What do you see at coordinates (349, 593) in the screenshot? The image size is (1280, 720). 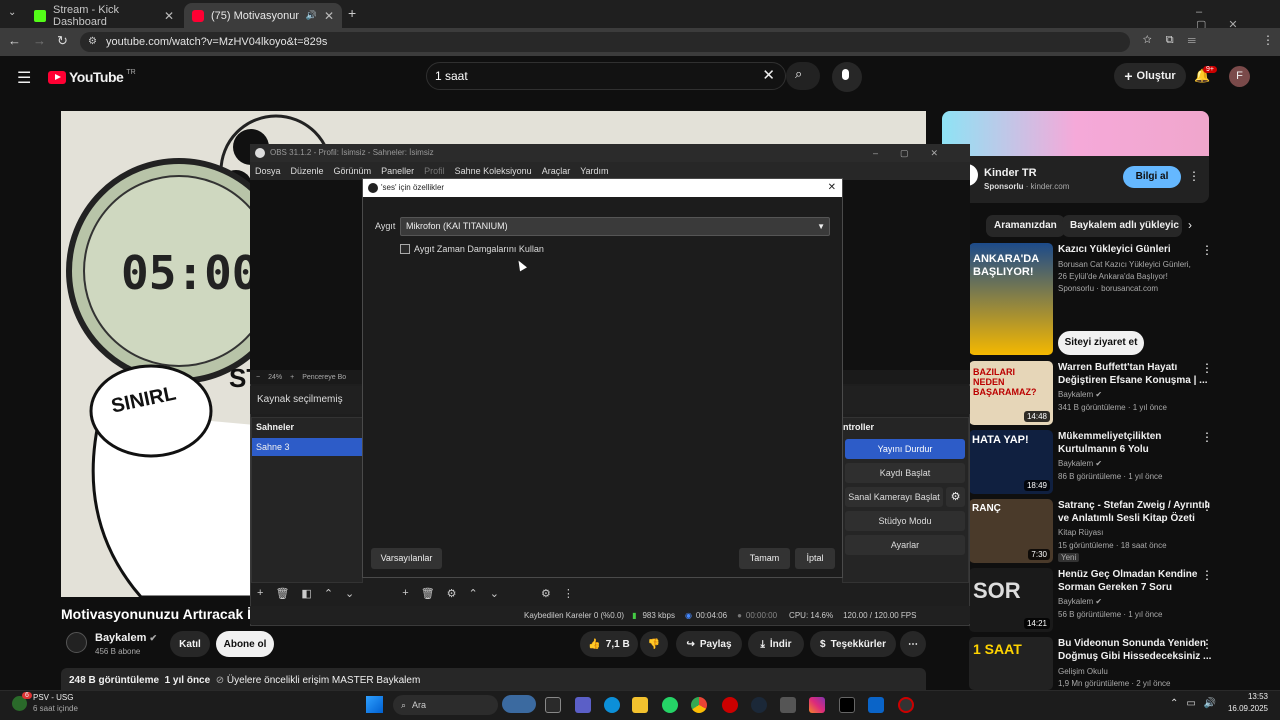 I see `move-down-icon: ⌄` at bounding box center [349, 593].